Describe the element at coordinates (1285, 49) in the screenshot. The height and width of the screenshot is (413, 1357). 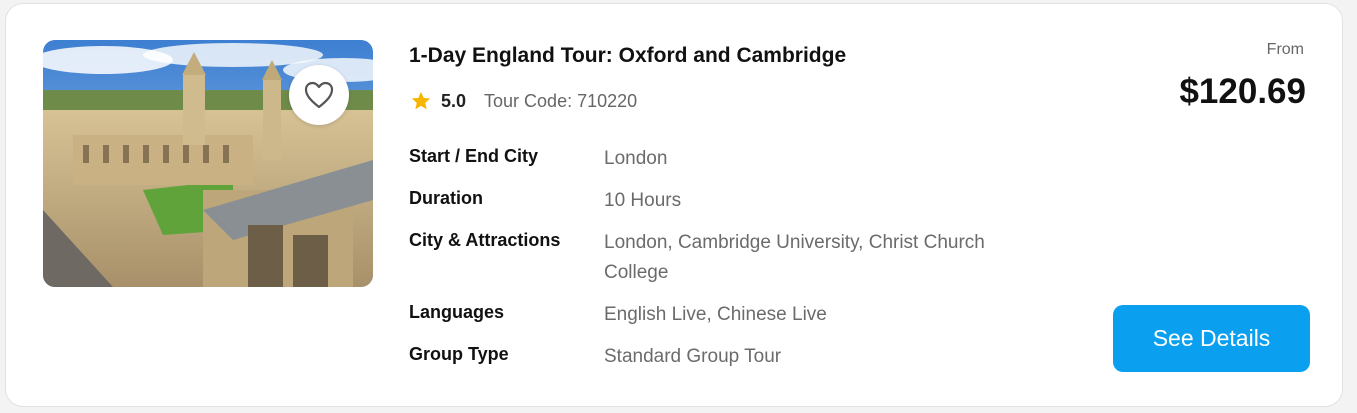
I see `price-from-label: From` at that location.